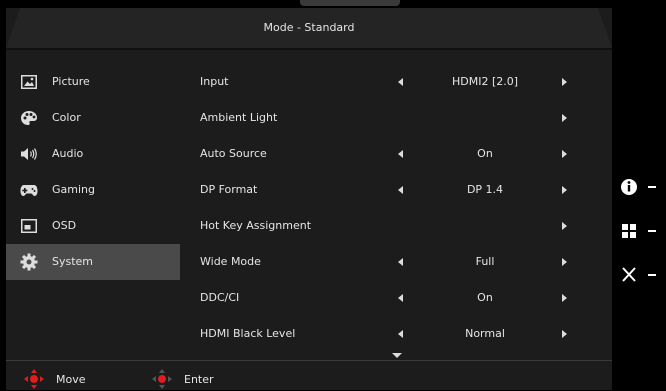 The height and width of the screenshot is (391, 666). I want to click on sidebar-item-label: OSD, so click(64, 225).